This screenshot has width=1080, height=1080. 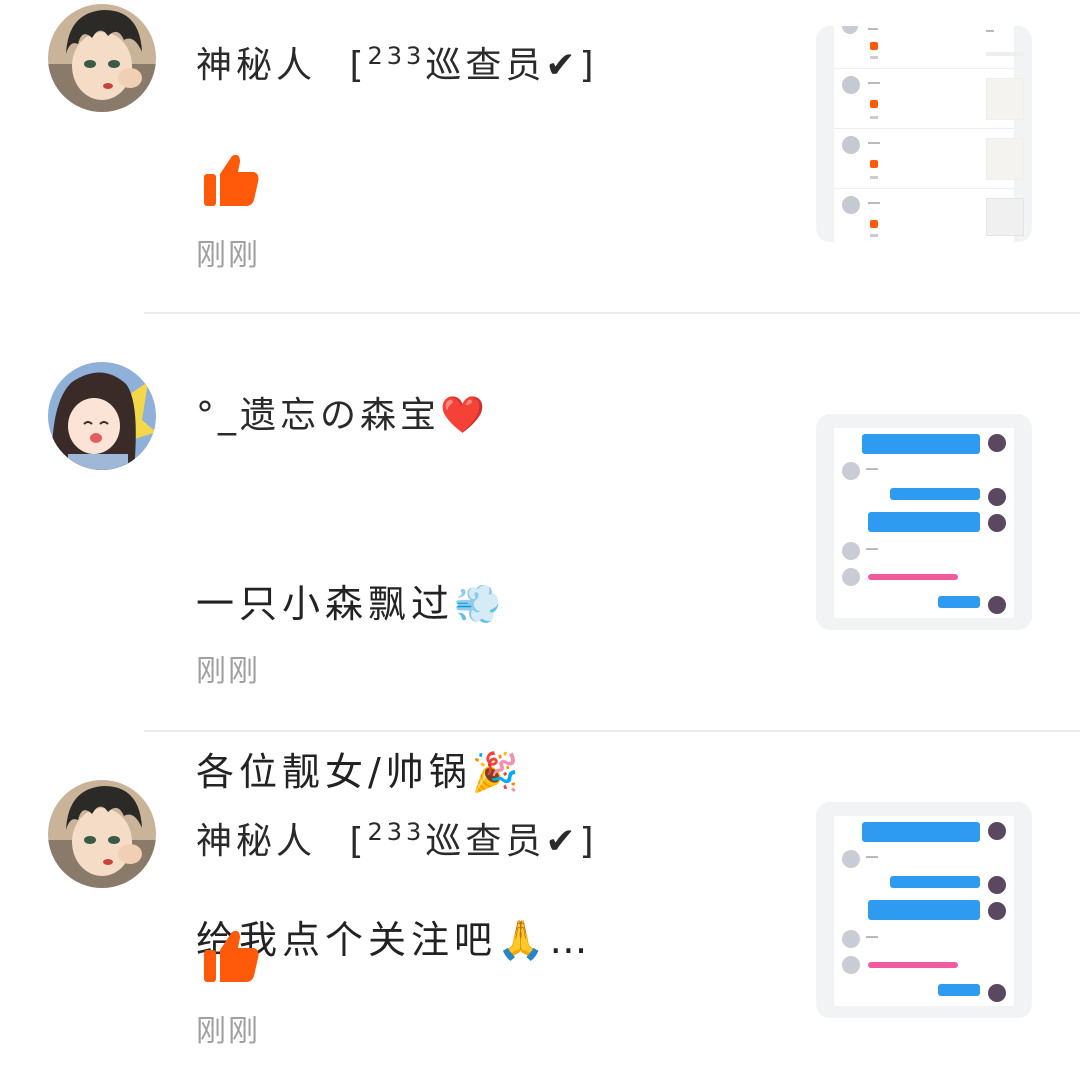 I want to click on username: °_遗忘の森宝❤️, so click(x=342, y=416).